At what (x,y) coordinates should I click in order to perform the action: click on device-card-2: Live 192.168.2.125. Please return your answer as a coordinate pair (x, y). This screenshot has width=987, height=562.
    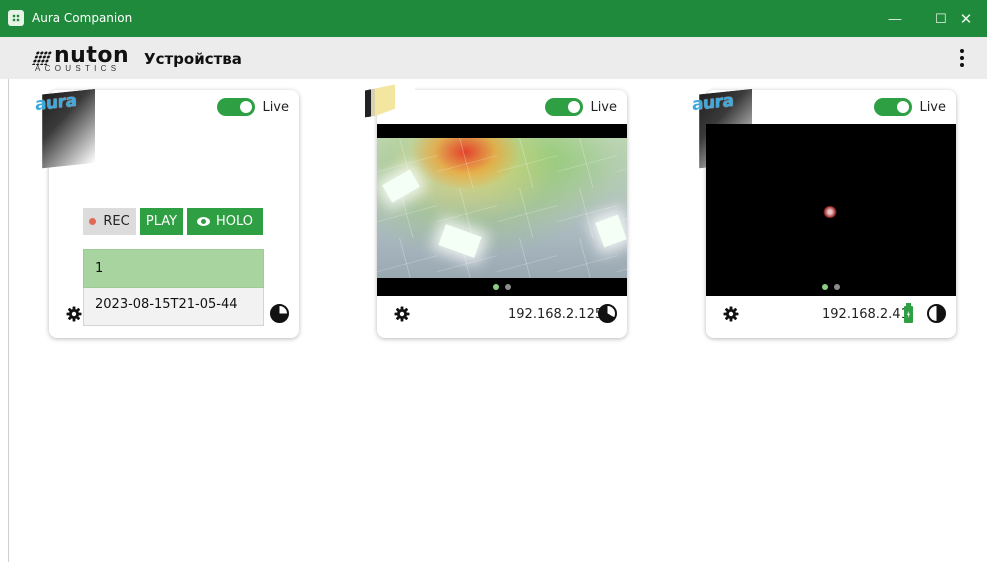
    Looking at the image, I should click on (502, 214).